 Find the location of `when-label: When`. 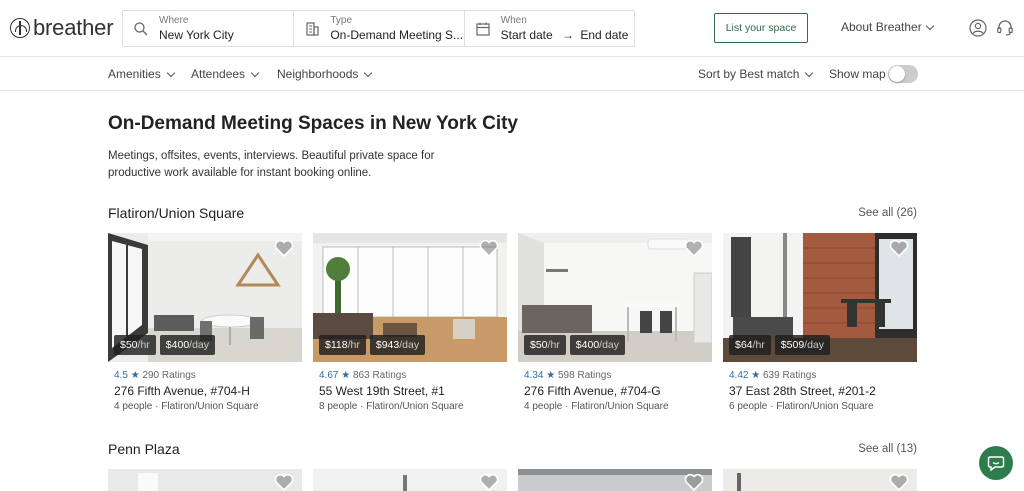

when-label: When is located at coordinates (513, 20).